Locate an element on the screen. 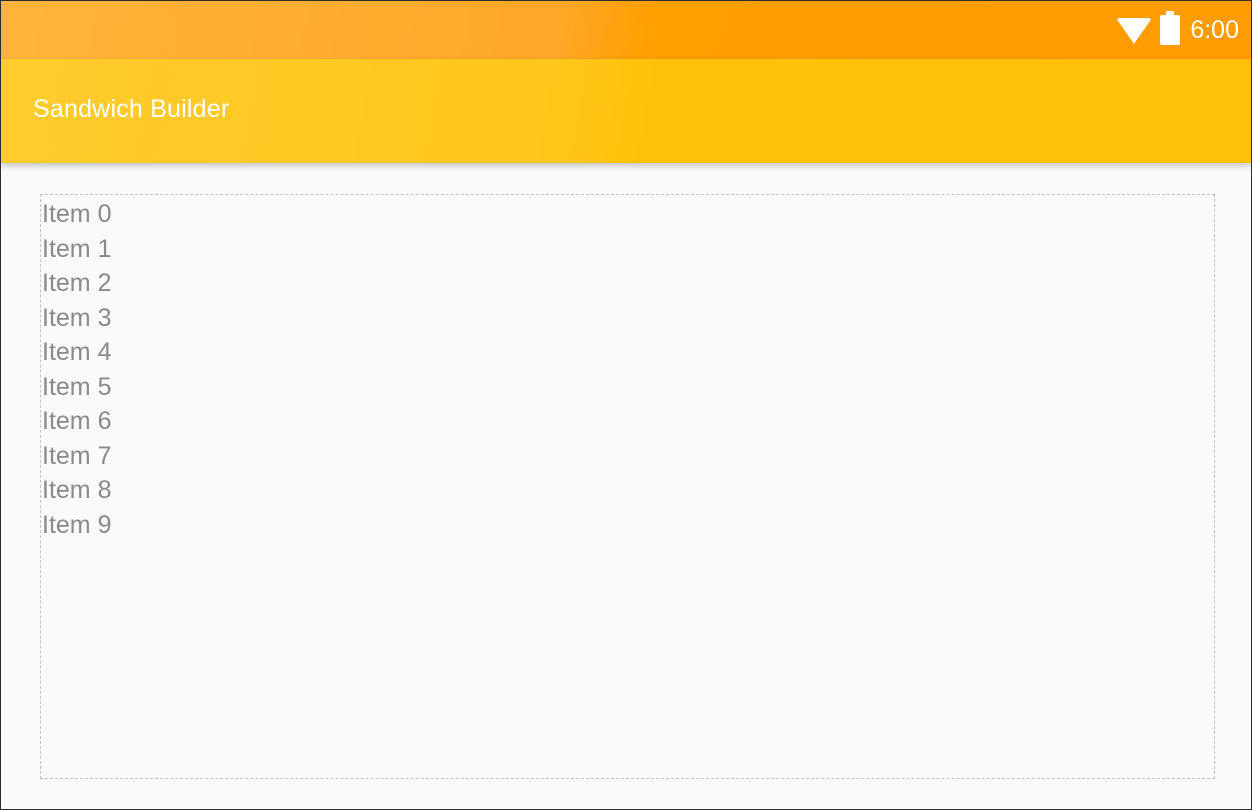 This screenshot has width=1252, height=810. list-item: Item 7 is located at coordinates (627, 456).